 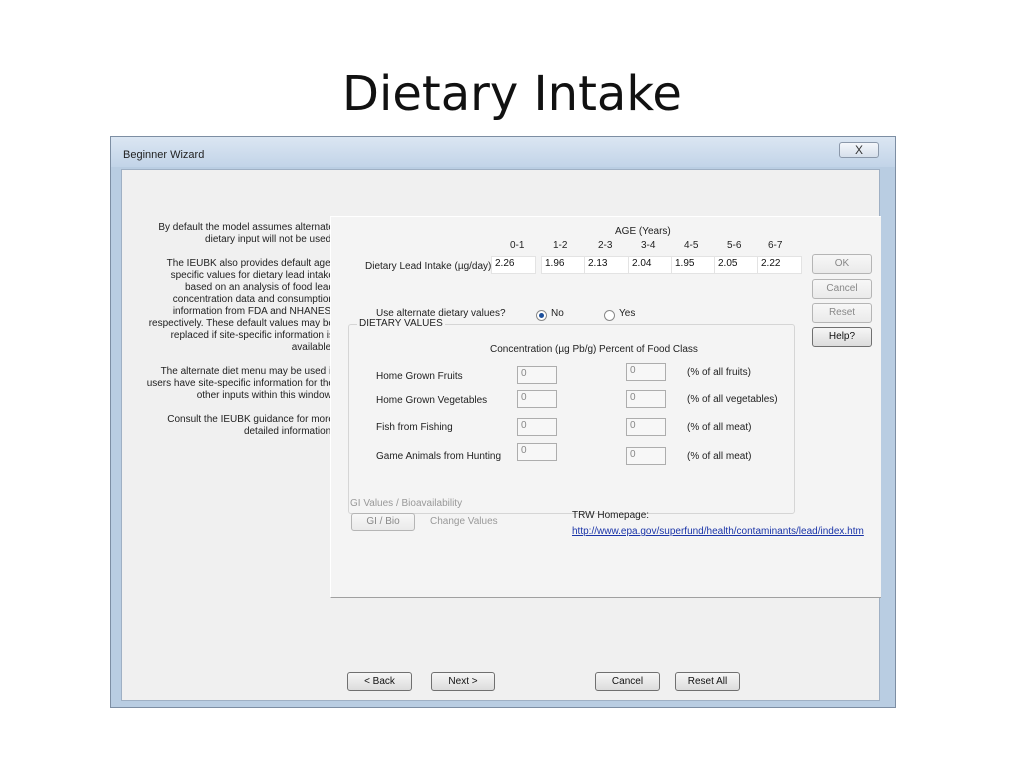 What do you see at coordinates (606, 265) in the screenshot?
I see `intake-field-2-3: 2.13` at bounding box center [606, 265].